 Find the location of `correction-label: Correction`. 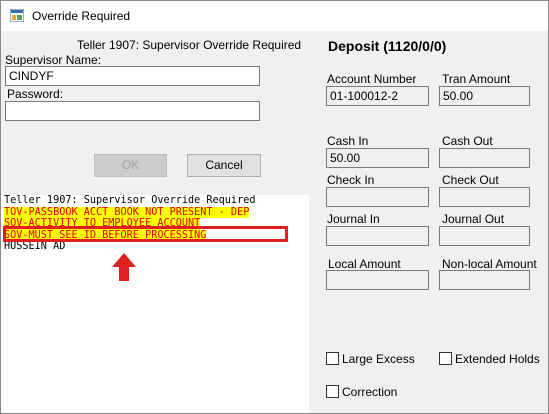

correction-label: Correction is located at coordinates (370, 392).